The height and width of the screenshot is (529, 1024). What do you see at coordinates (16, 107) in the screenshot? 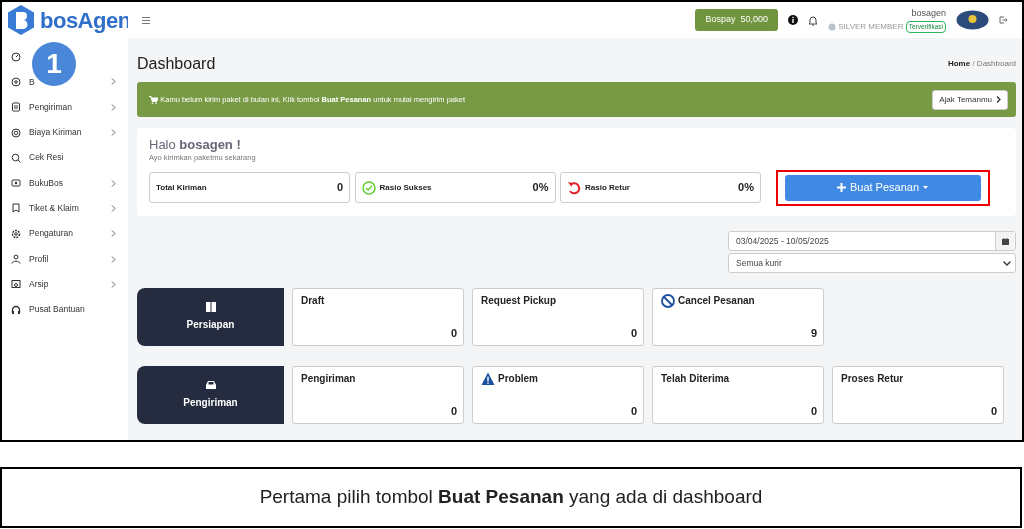
I see `list-icon` at bounding box center [16, 107].